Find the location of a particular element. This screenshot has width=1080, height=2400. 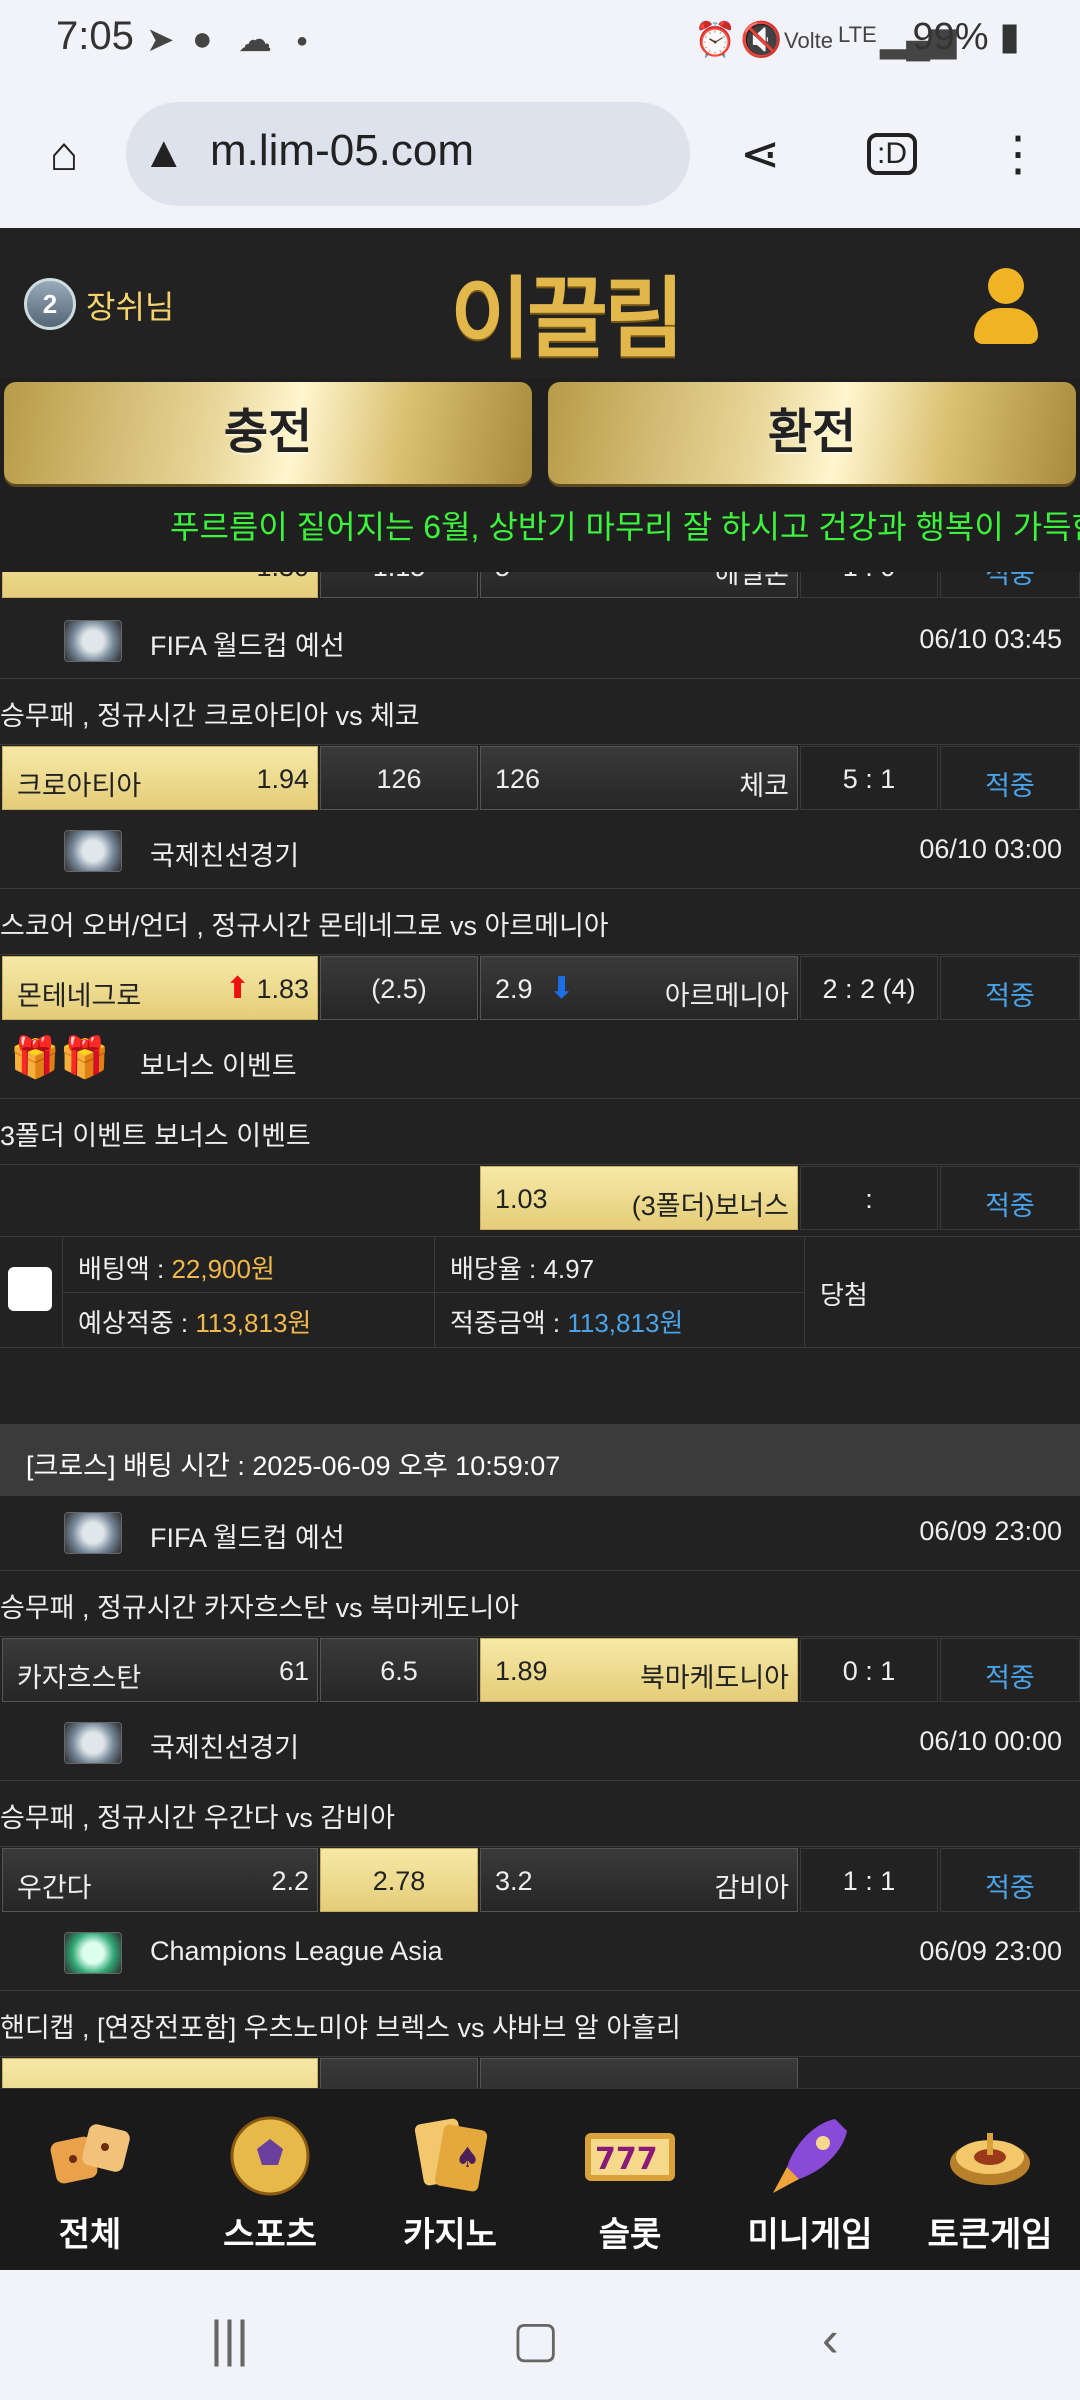

nav-sports: 스포츠 is located at coordinates (270, 2180).